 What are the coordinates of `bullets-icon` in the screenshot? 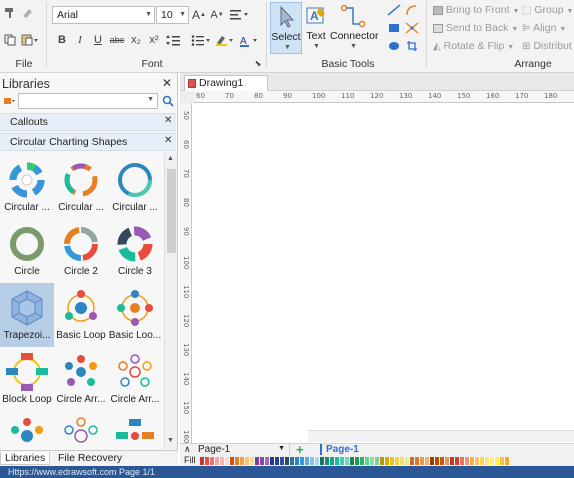 It's located at (201, 40).